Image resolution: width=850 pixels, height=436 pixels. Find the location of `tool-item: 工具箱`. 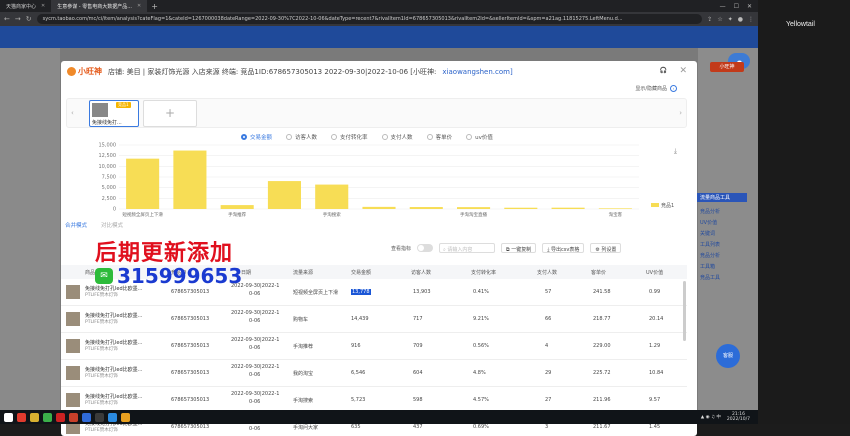

tool-item: 工具箱 is located at coordinates (722, 267).